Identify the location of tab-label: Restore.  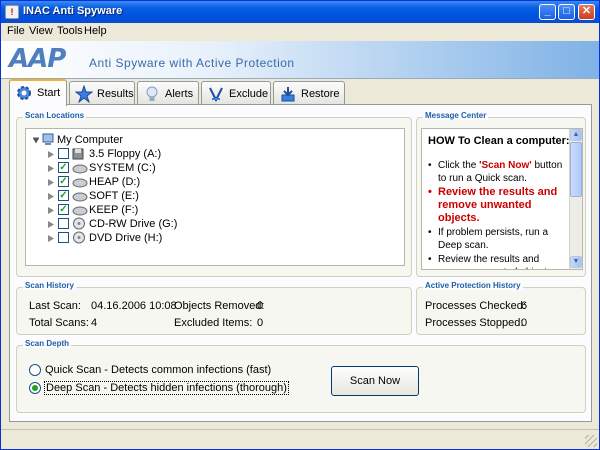
(320, 94).